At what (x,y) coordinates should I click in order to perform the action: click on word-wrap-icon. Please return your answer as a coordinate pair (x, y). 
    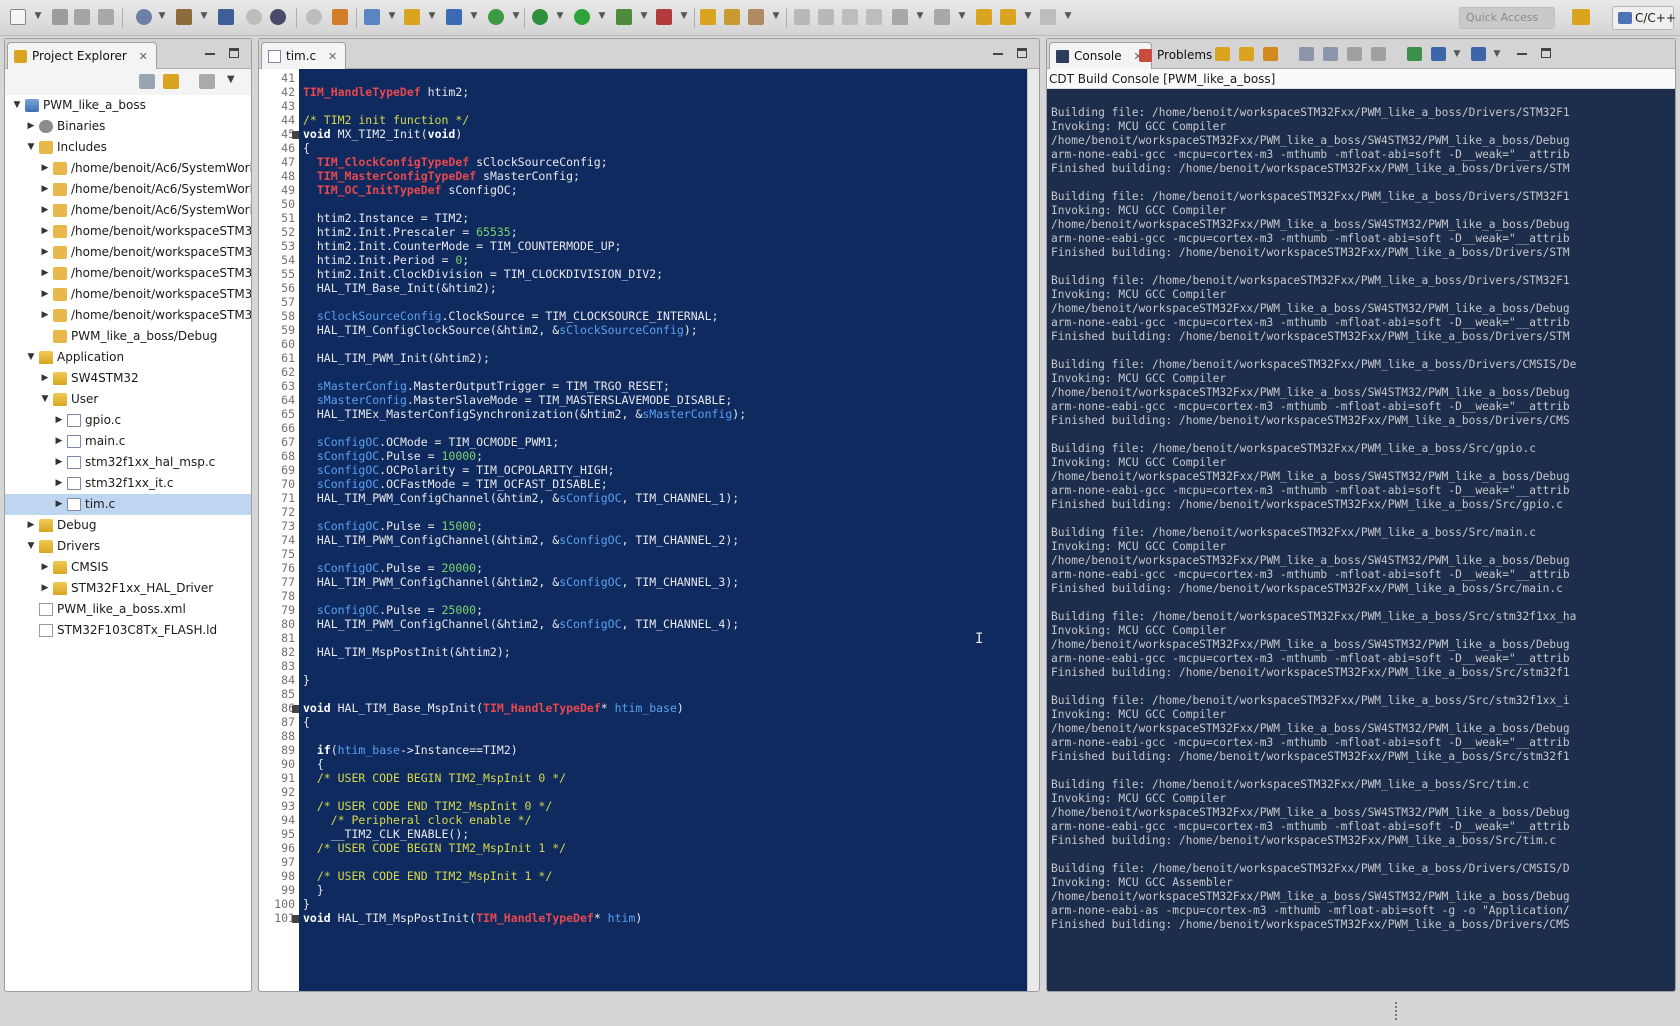
    Looking at the image, I should click on (874, 17).